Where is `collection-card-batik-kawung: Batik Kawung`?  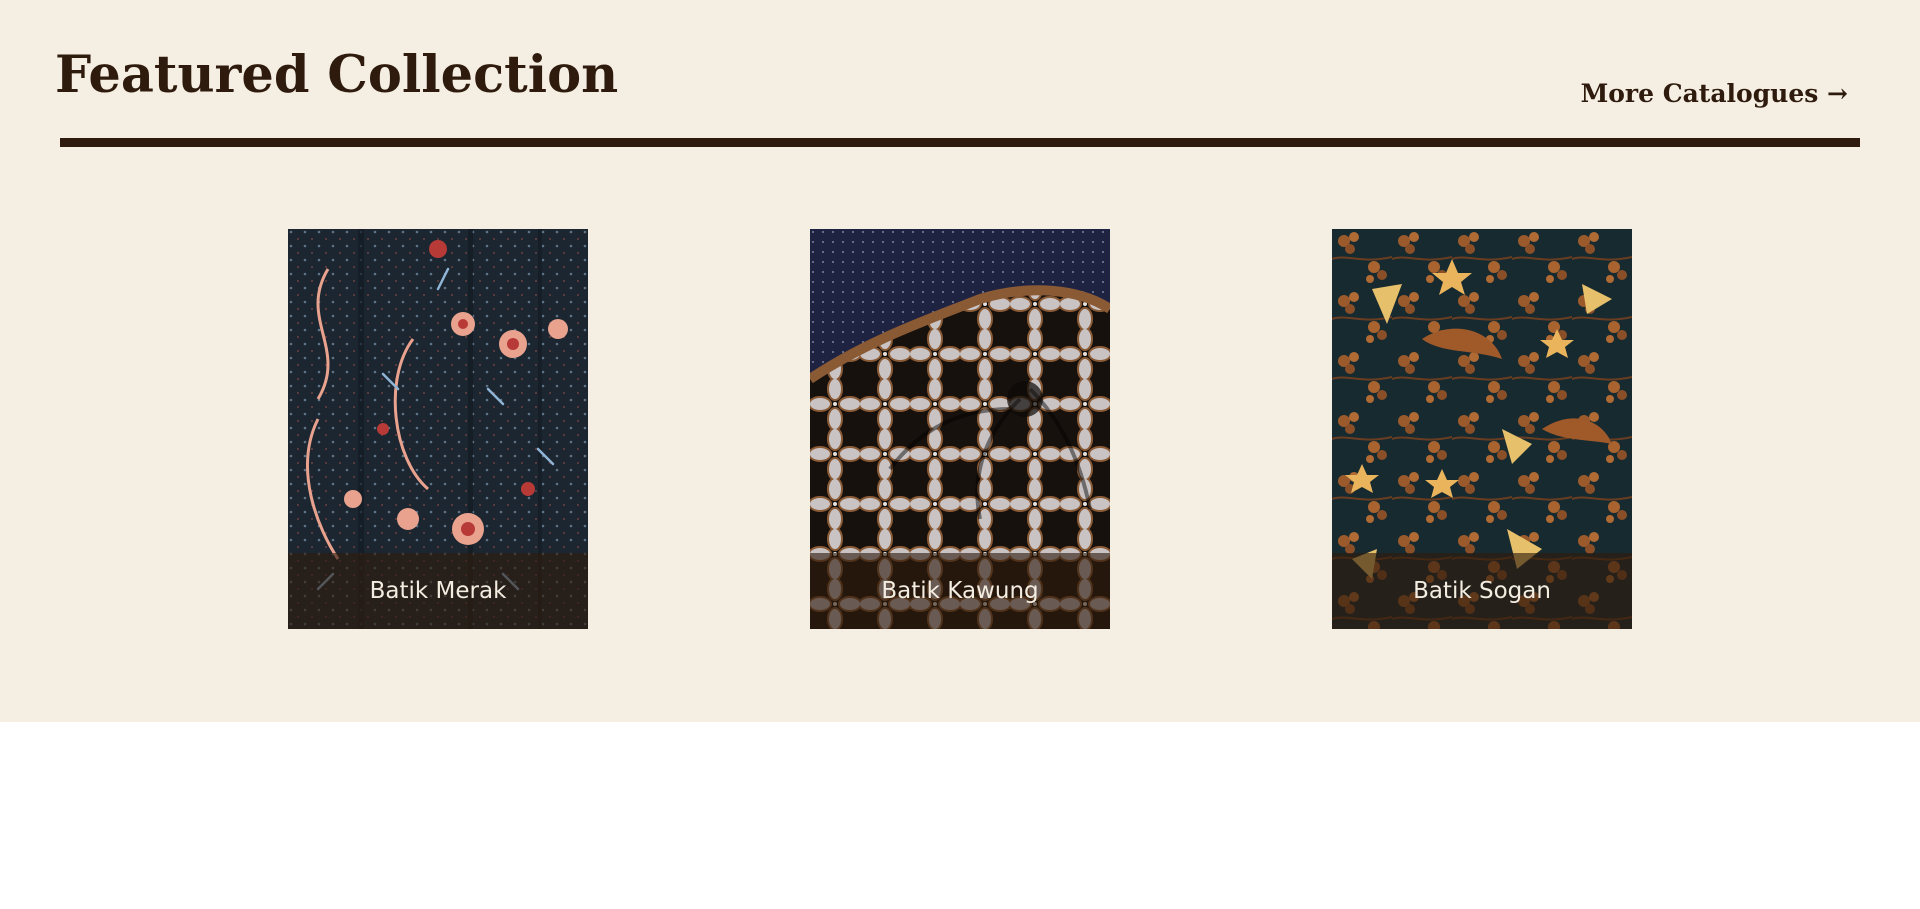 collection-card-batik-kawung: Batik Kawung is located at coordinates (960, 429).